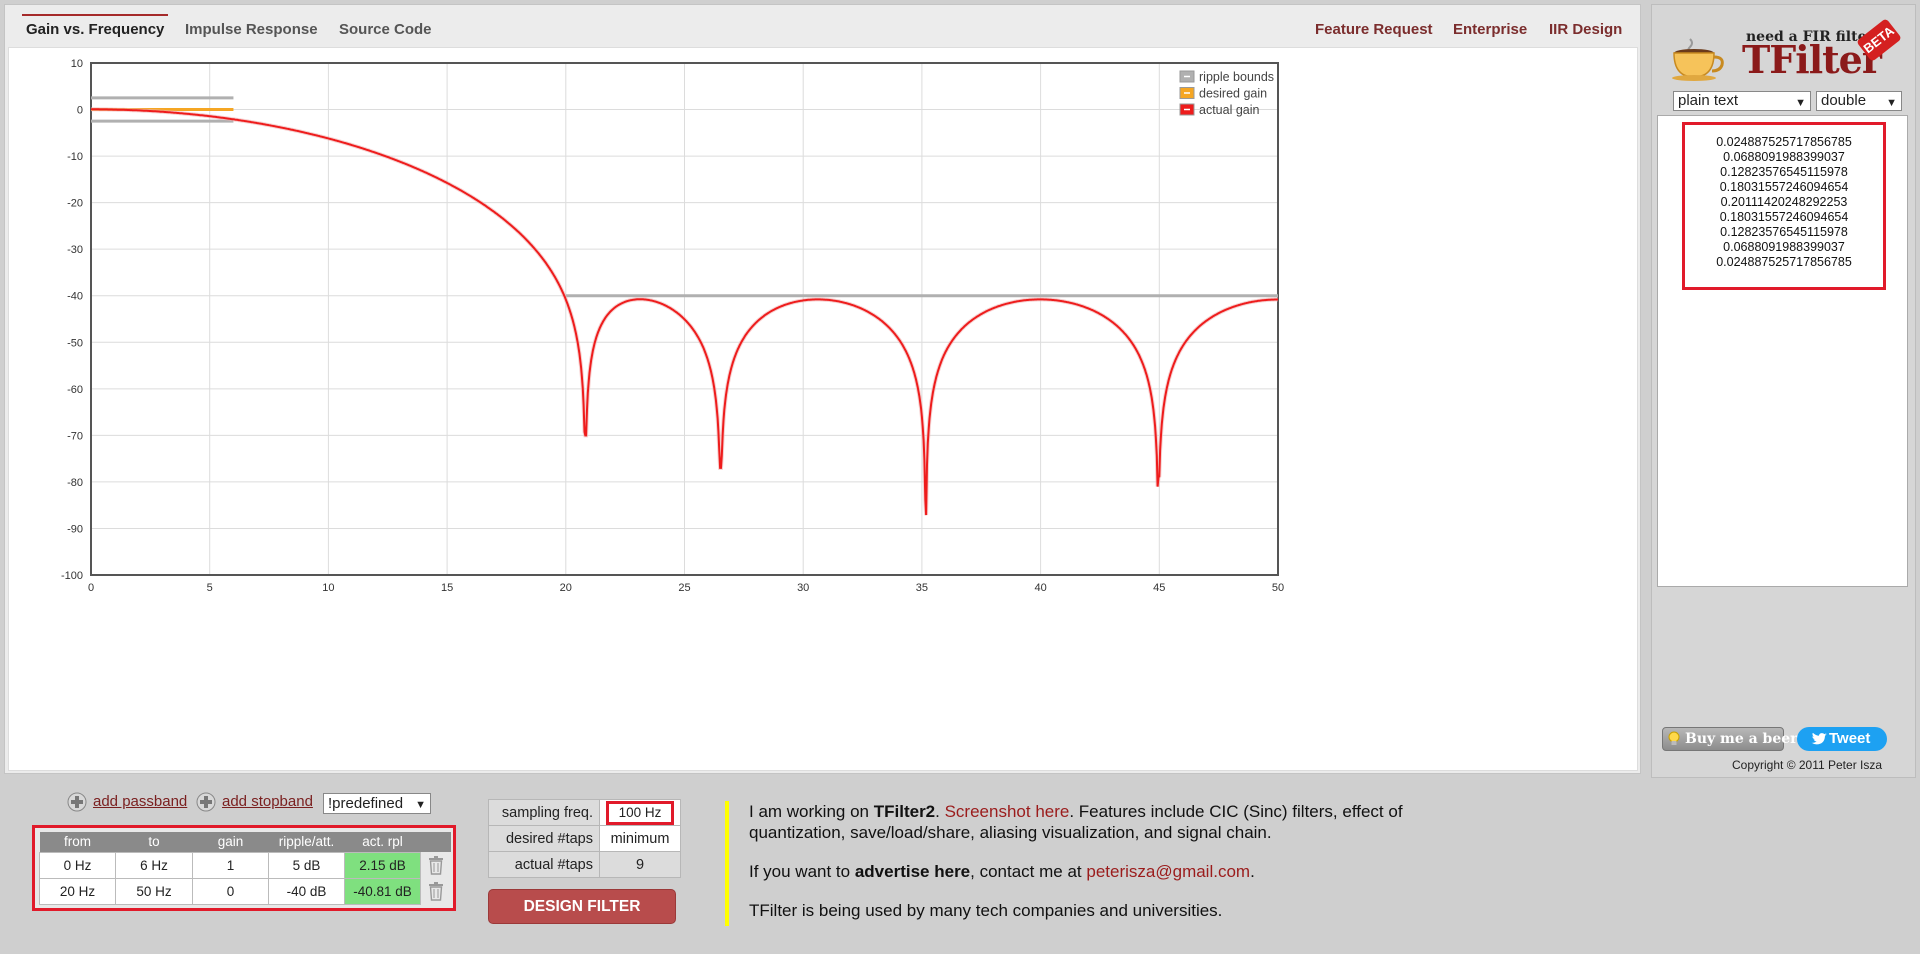 The image size is (1920, 954). I want to click on y-tick-label: -90, so click(75, 529).